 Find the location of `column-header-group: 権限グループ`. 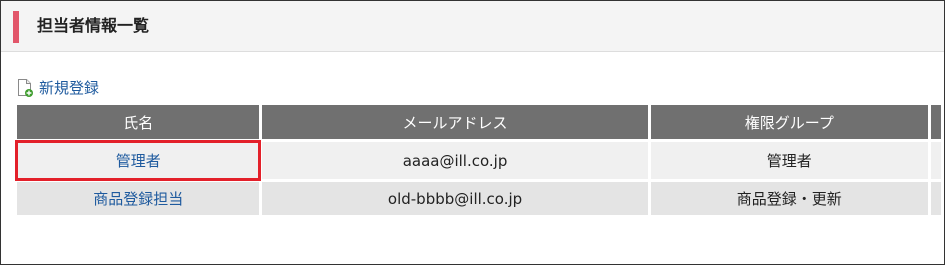

column-header-group: 権限グループ is located at coordinates (789, 122).